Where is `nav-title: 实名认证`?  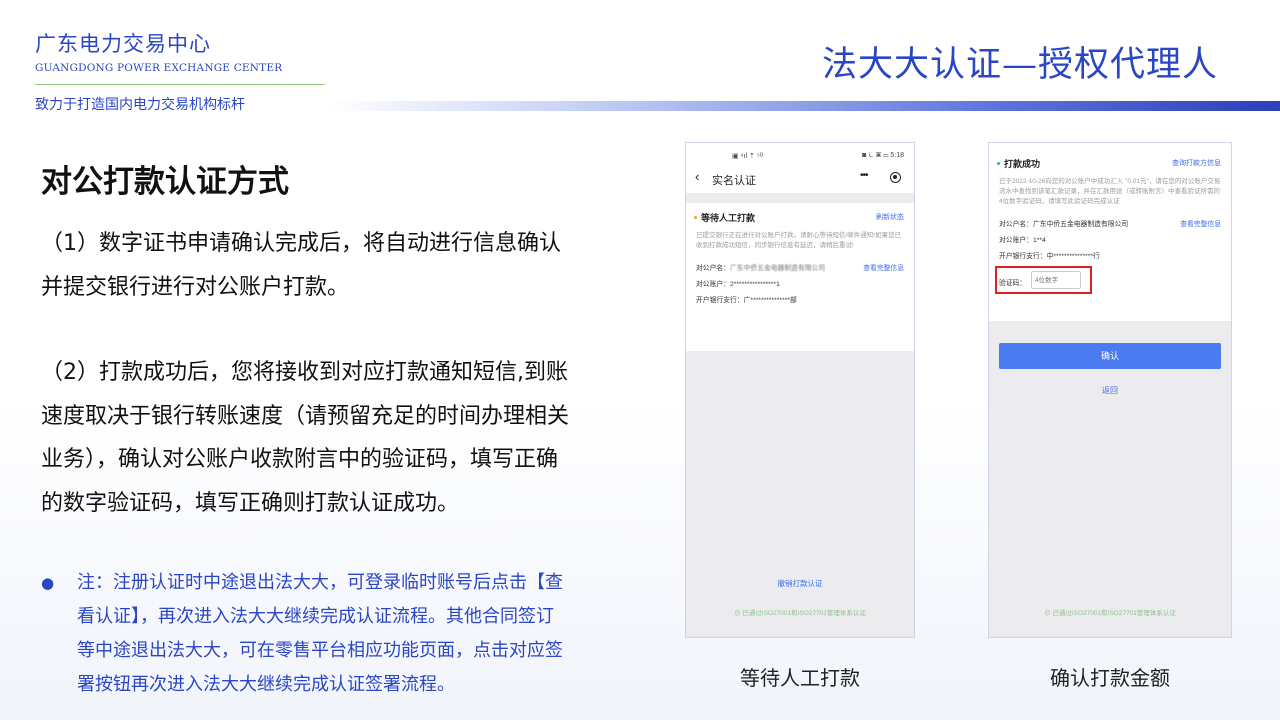 nav-title: 实名认证 is located at coordinates (734, 181).